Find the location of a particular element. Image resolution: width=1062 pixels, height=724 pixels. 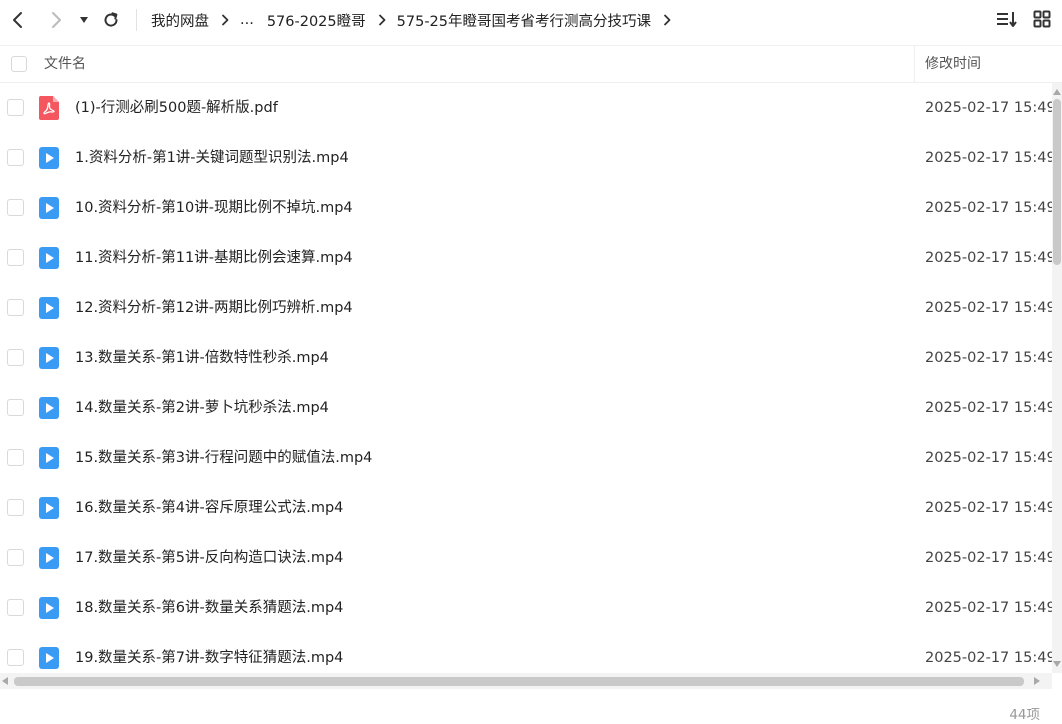

refresh-icon is located at coordinates (111, 20).